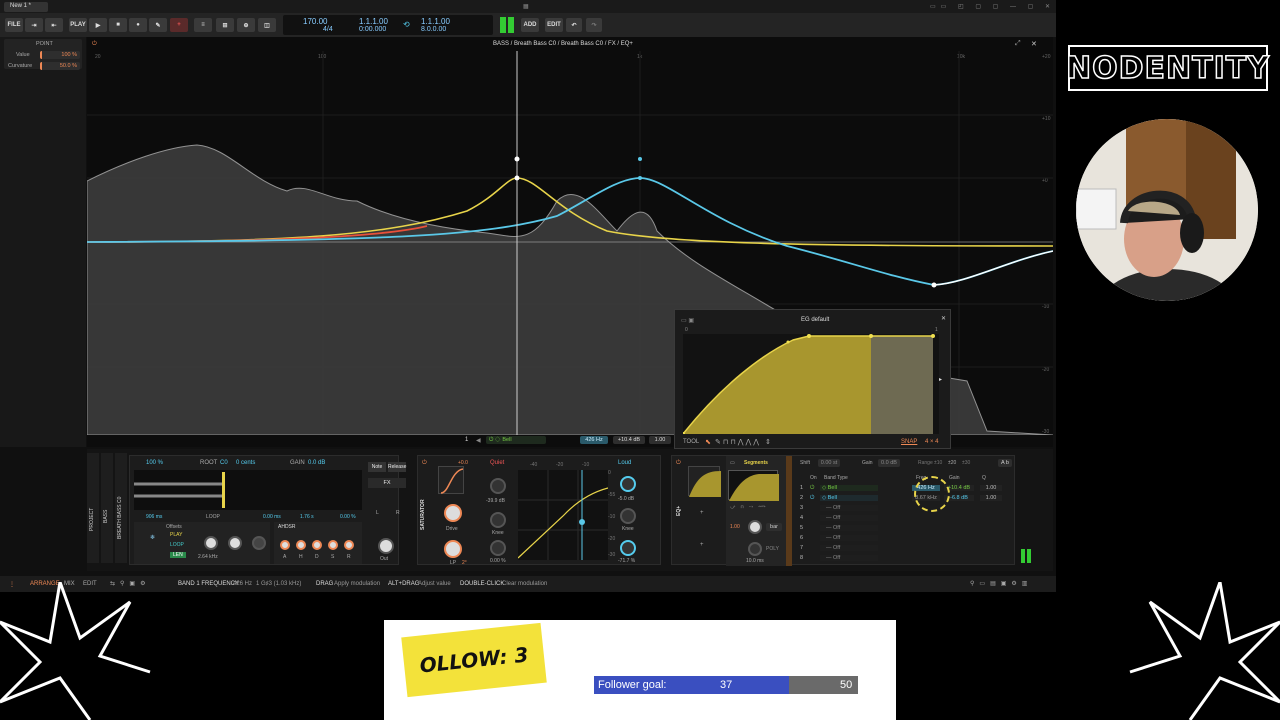  Describe the element at coordinates (245, 463) in the screenshot. I see `cents-value: 0 cents` at that location.